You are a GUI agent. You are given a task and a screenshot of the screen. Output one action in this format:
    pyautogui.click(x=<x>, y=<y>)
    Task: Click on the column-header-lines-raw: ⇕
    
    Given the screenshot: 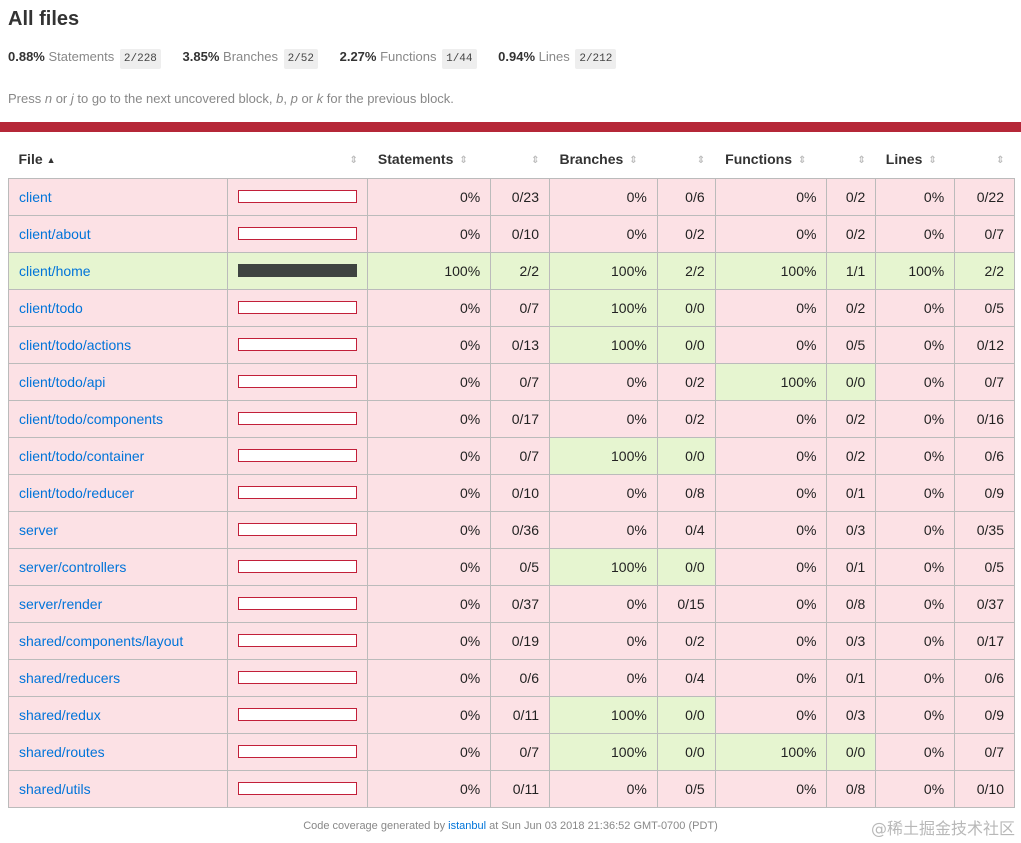 What is the action you would take?
    pyautogui.click(x=985, y=159)
    